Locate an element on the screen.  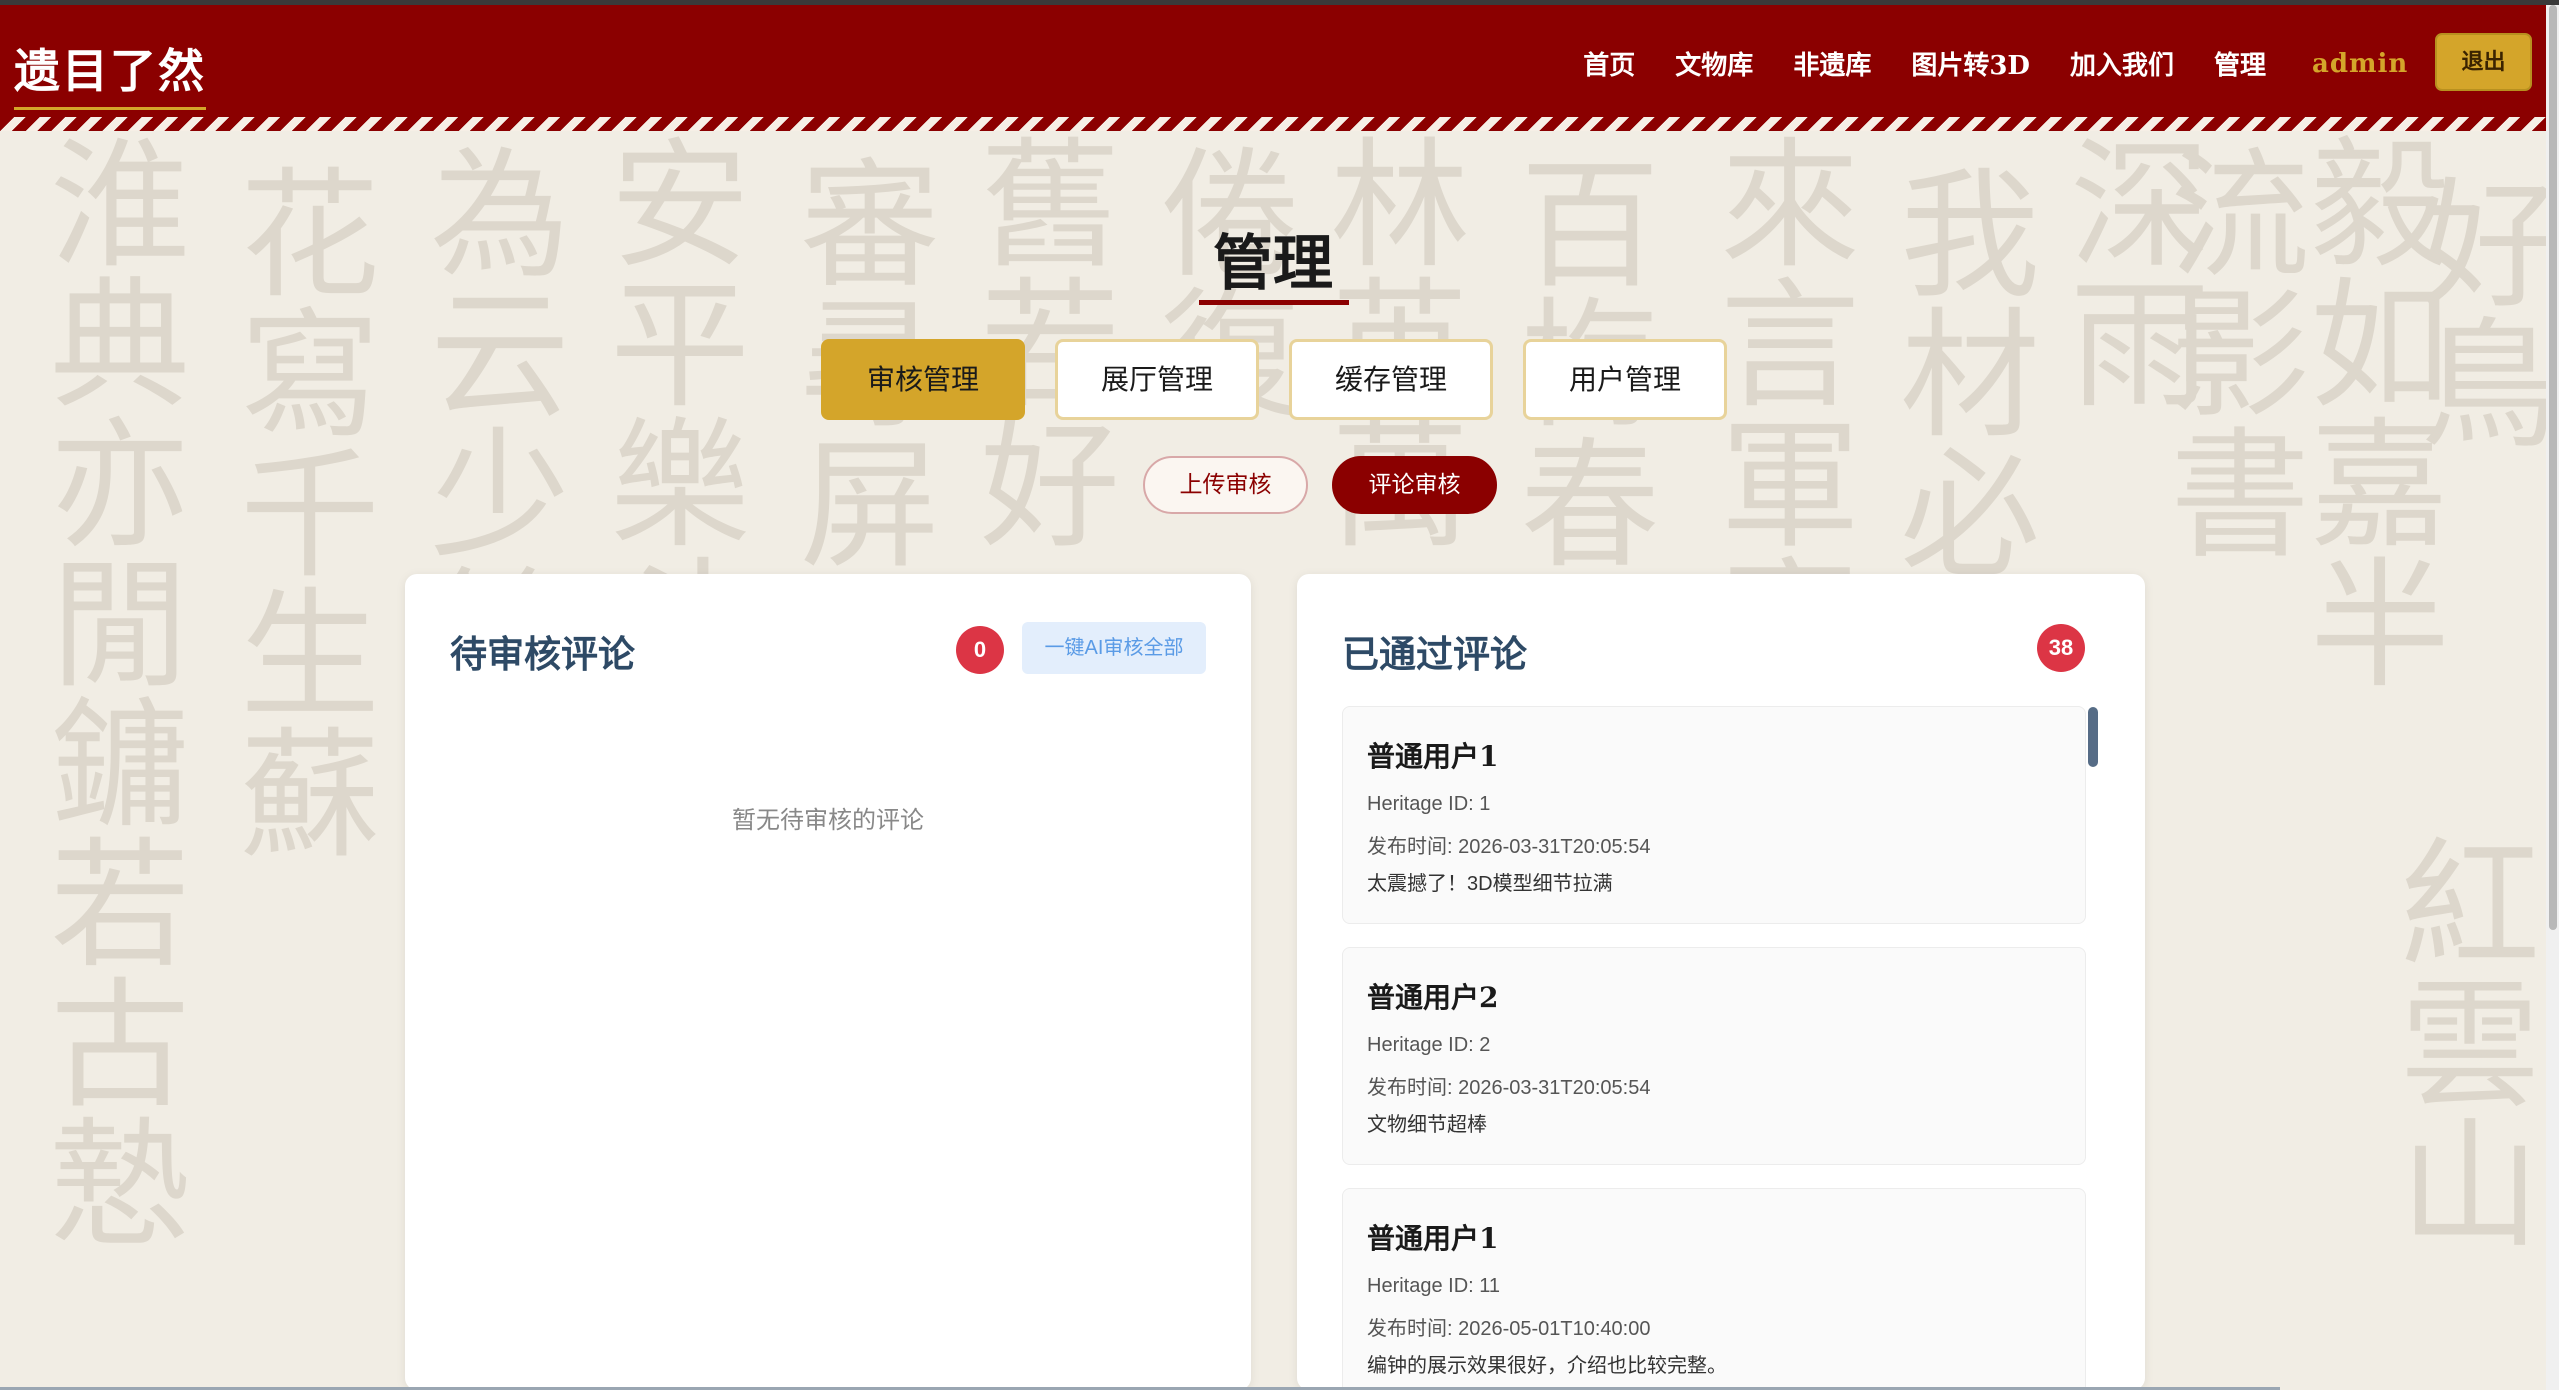
tab-cache-management: 缓存管理 is located at coordinates (1391, 379).